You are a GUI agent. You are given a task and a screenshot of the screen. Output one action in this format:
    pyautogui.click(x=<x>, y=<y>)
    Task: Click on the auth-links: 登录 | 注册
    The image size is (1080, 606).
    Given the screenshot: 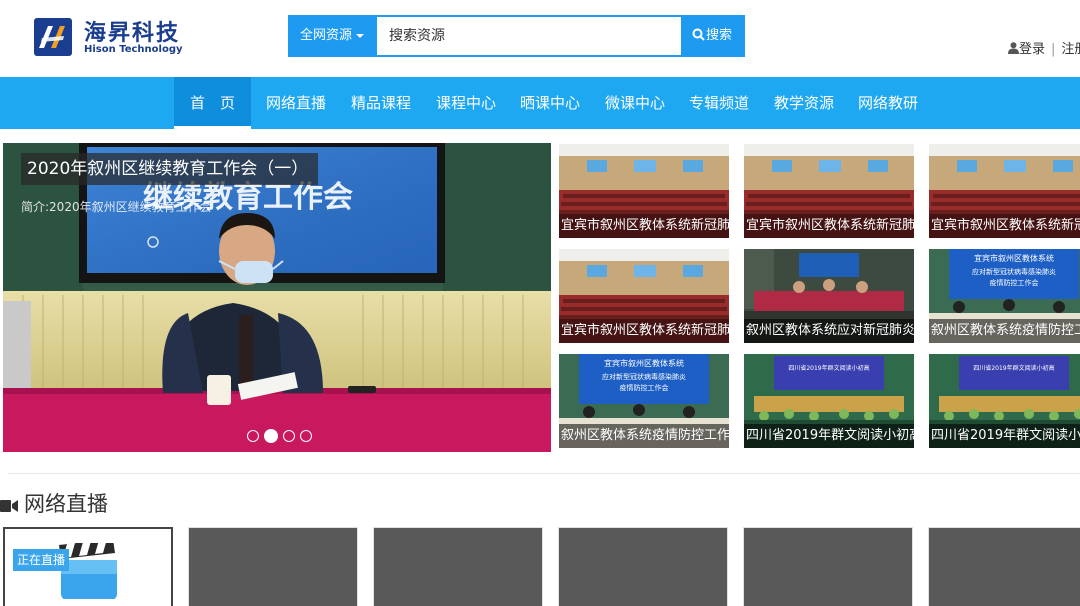 What is the action you would take?
    pyautogui.click(x=1044, y=47)
    